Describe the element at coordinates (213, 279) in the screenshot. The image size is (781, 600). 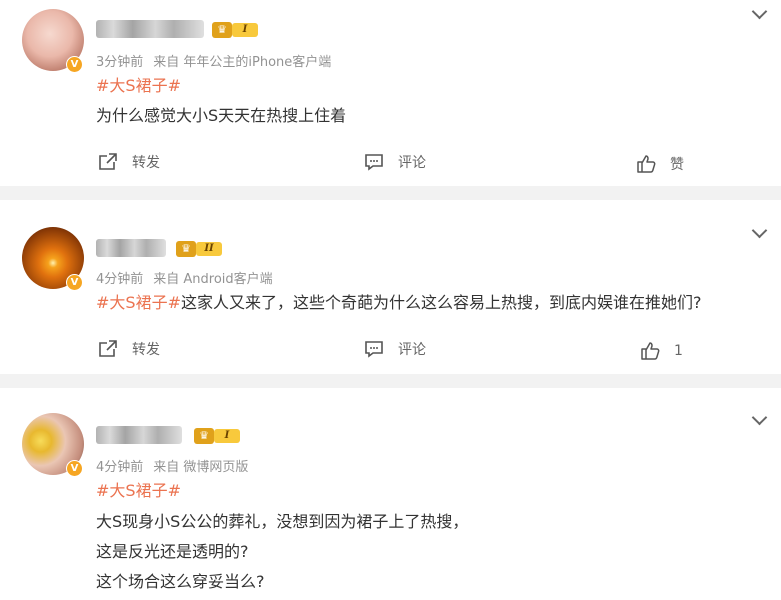
I see `post-source: 来自 Android客户端` at that location.